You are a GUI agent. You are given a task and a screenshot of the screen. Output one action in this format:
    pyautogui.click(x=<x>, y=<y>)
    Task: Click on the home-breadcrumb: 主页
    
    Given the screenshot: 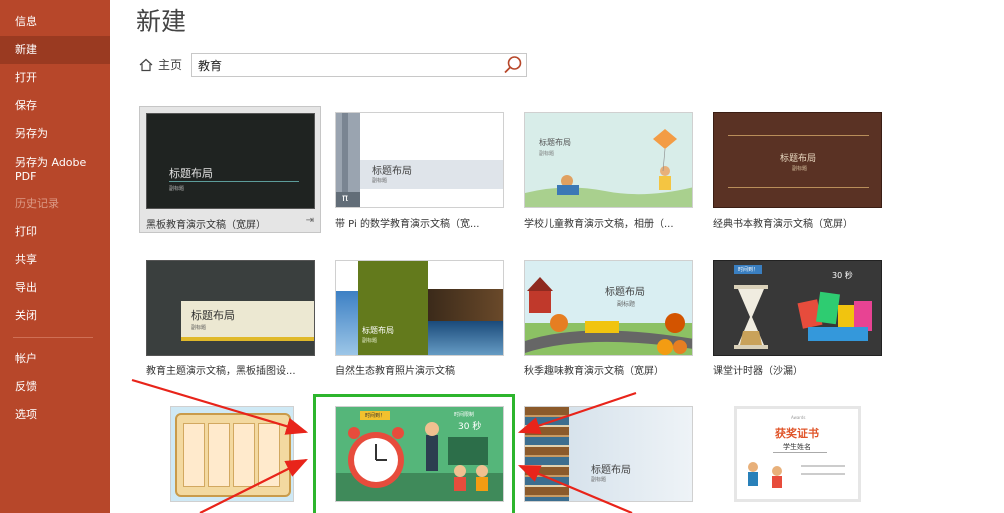 What is the action you would take?
    pyautogui.click(x=160, y=64)
    